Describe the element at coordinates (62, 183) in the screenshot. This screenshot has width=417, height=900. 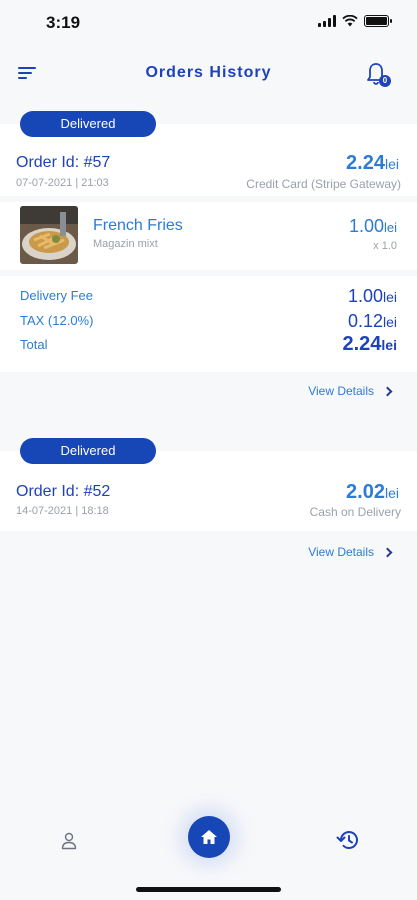
I see `order-date: 07-07-2021 | 21:03` at that location.